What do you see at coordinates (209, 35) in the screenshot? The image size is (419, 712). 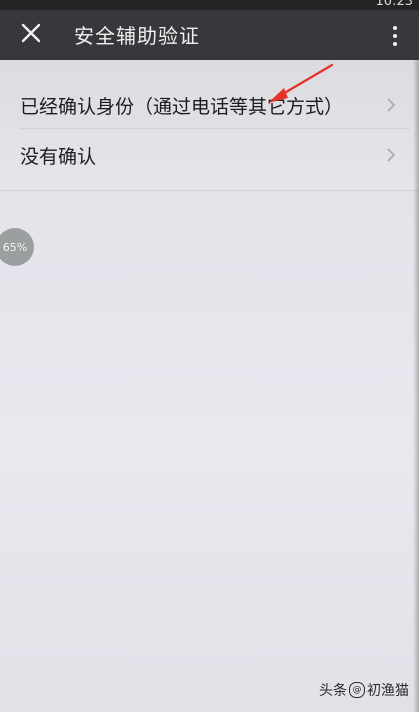 I see `app-bar: 安全辅助验证` at bounding box center [209, 35].